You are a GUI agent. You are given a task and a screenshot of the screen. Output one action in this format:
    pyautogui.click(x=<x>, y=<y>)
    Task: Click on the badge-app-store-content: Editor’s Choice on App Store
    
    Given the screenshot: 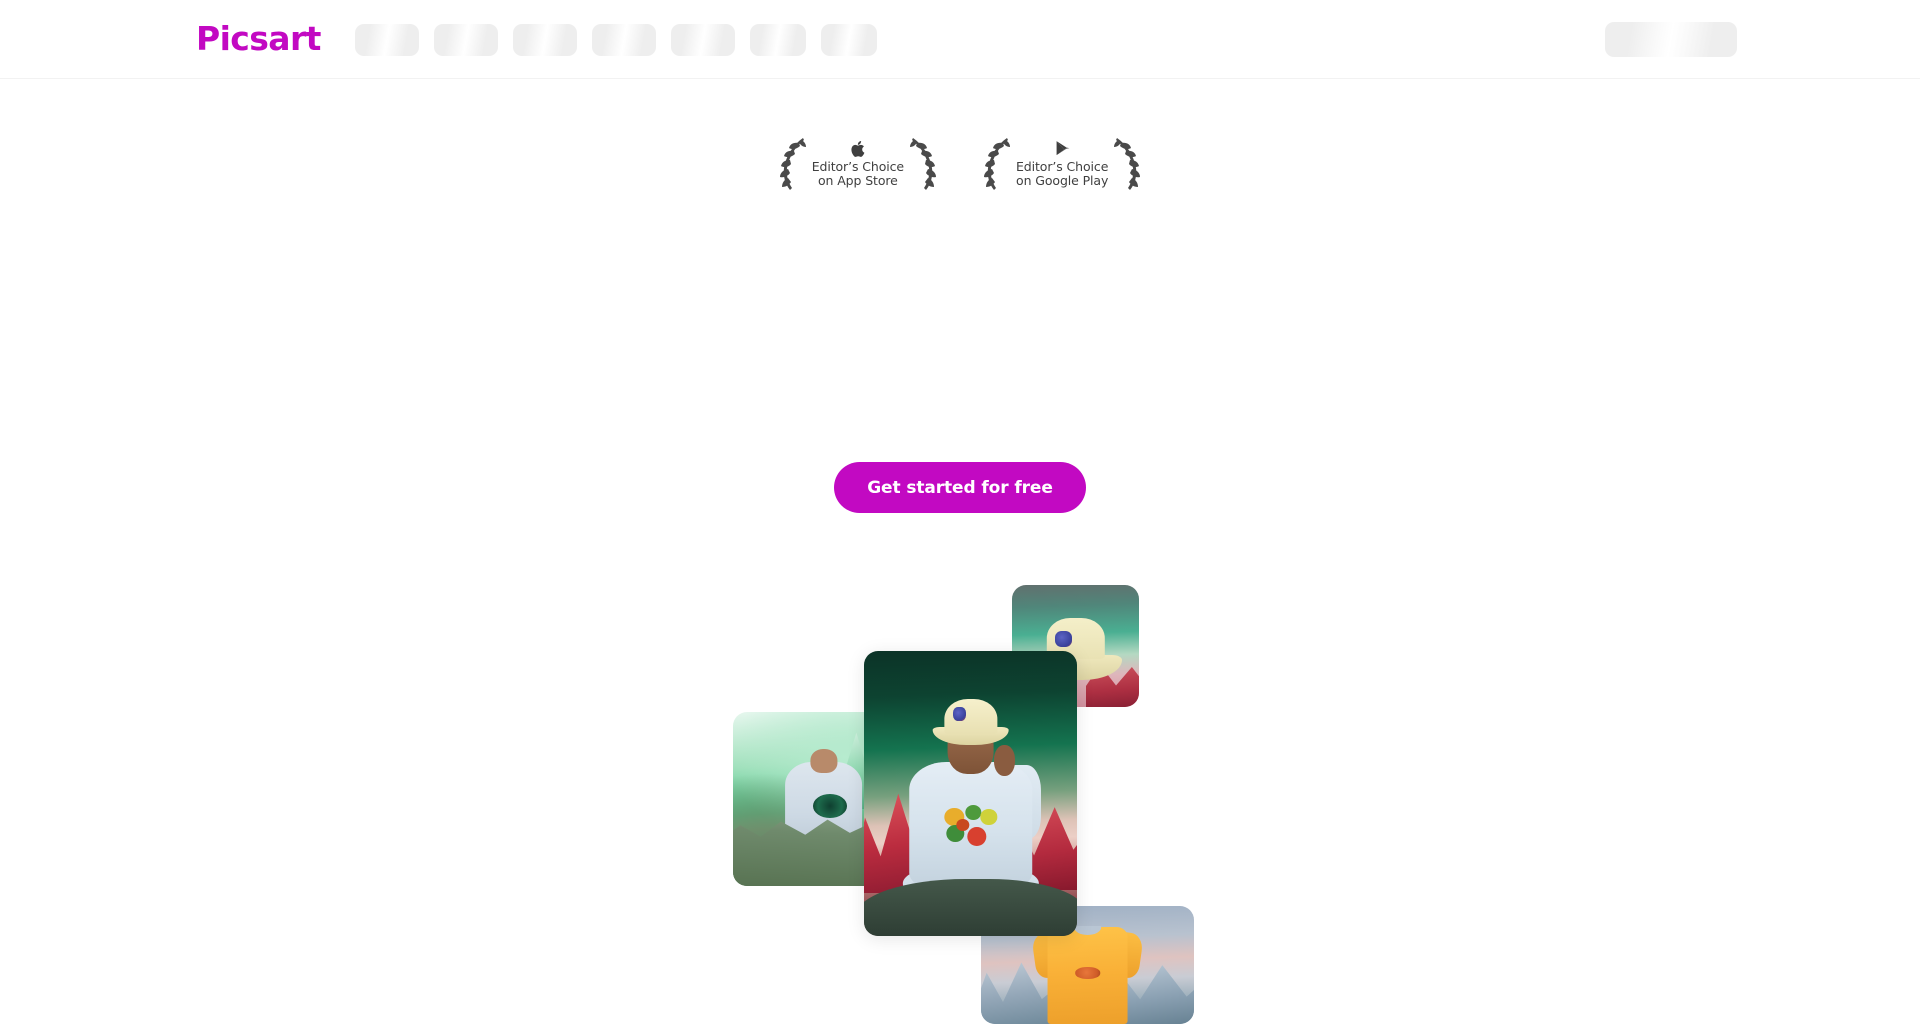 What is the action you would take?
    pyautogui.click(x=858, y=164)
    